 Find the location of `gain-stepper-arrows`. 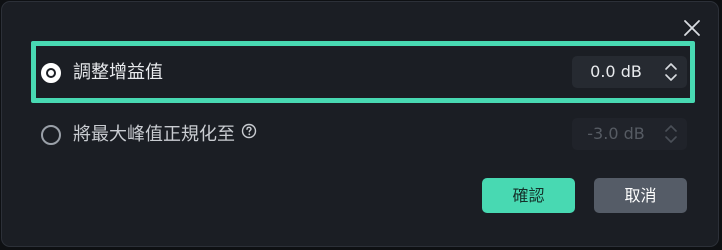

gain-stepper-arrows is located at coordinates (671, 72).